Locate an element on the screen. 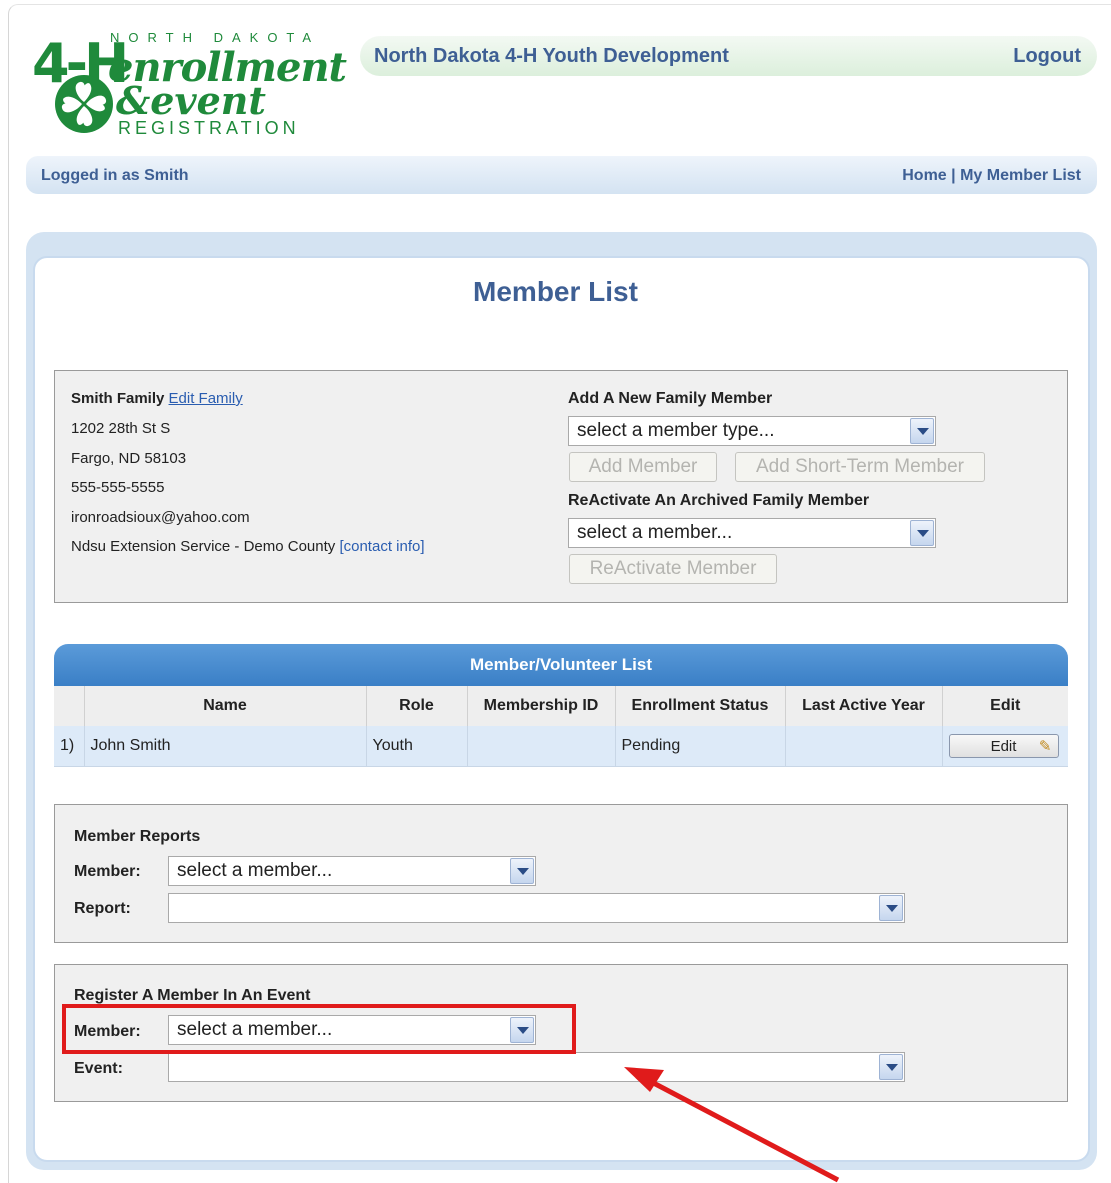 Image resolution: width=1111 pixels, height=1183 pixels. event-select is located at coordinates (536, 1067).